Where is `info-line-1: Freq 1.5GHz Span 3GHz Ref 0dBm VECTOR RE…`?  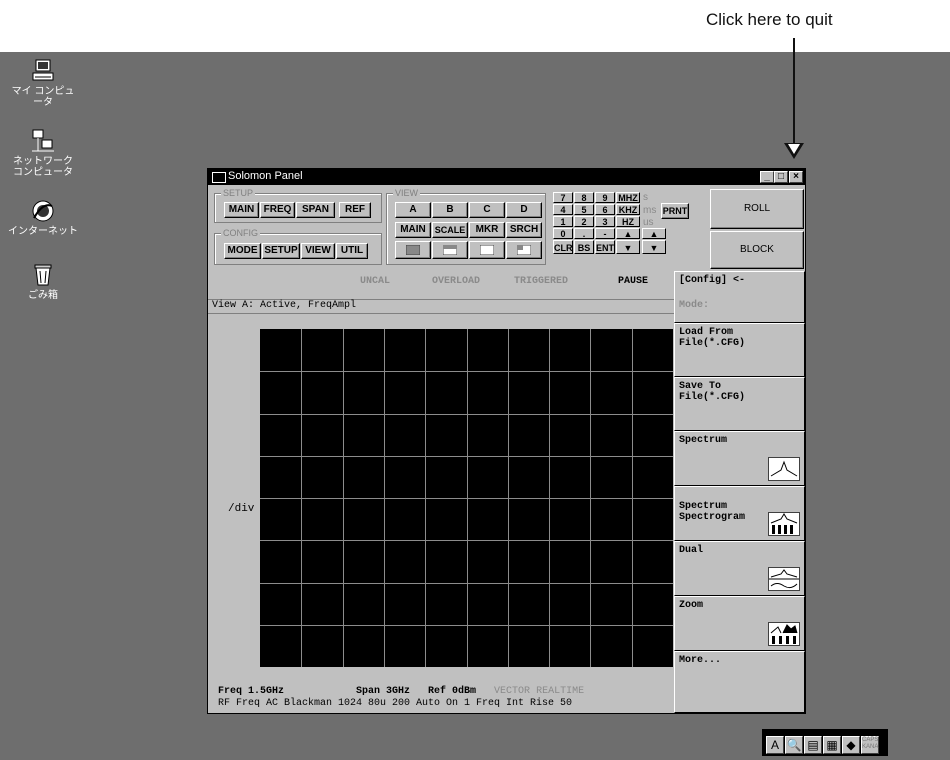 info-line-1: Freq 1.5GHz Span 3GHz Ref 0dBm VECTOR RE… is located at coordinates (401, 691).